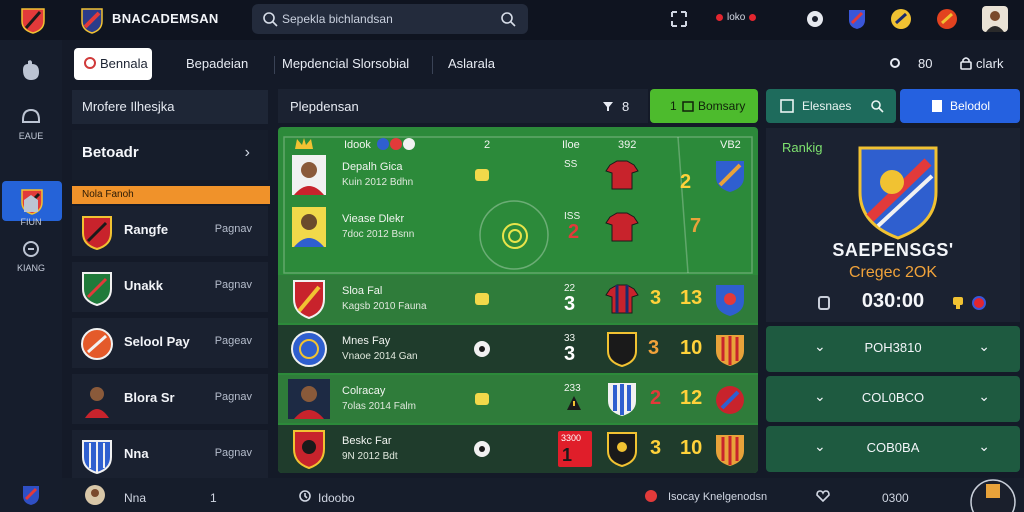  Describe the element at coordinates (364, 391) in the screenshot. I see `player-name: Colracay` at that location.